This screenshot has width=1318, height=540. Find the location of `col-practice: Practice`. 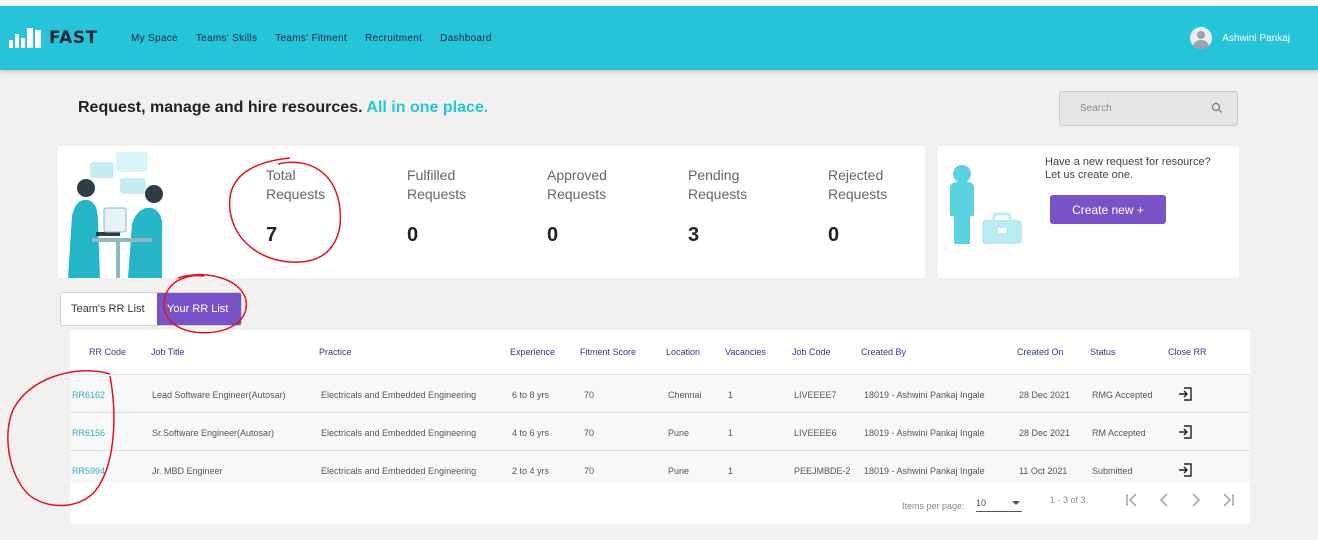

col-practice: Practice is located at coordinates (335, 352).